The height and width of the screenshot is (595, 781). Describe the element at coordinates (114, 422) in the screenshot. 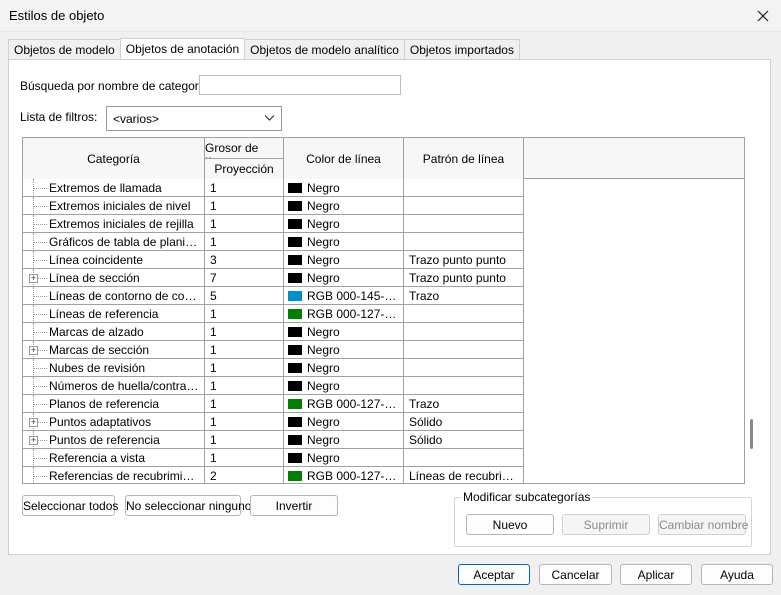

I see `category-cell: + Puntos adaptativos` at that location.